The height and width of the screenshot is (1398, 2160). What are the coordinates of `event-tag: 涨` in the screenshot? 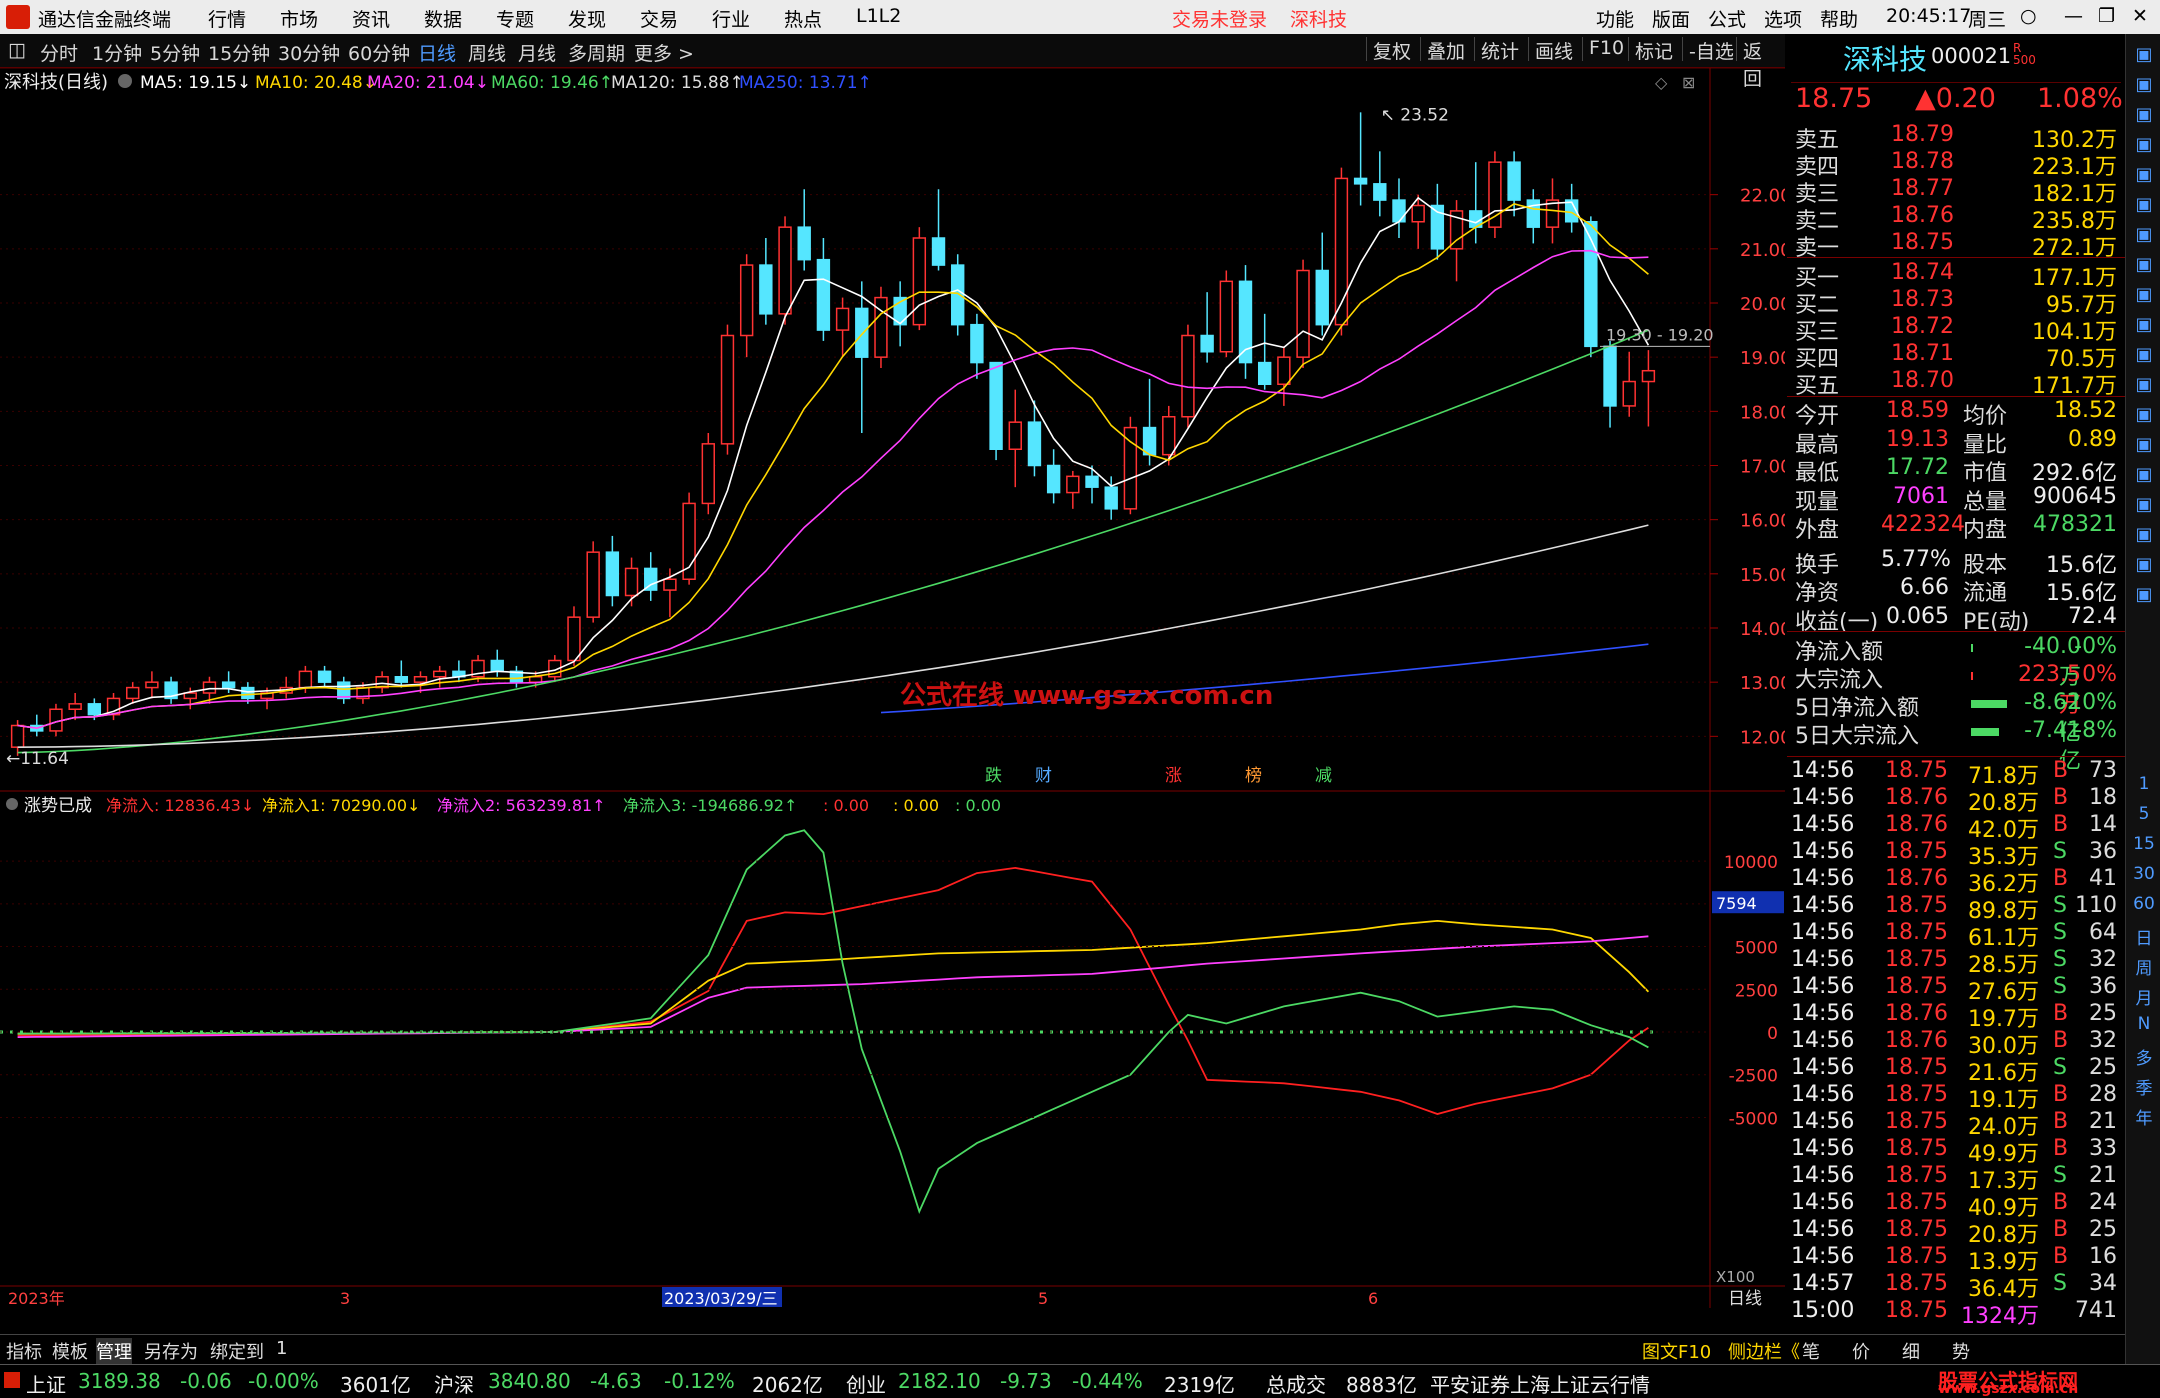 It's located at (1173, 776).